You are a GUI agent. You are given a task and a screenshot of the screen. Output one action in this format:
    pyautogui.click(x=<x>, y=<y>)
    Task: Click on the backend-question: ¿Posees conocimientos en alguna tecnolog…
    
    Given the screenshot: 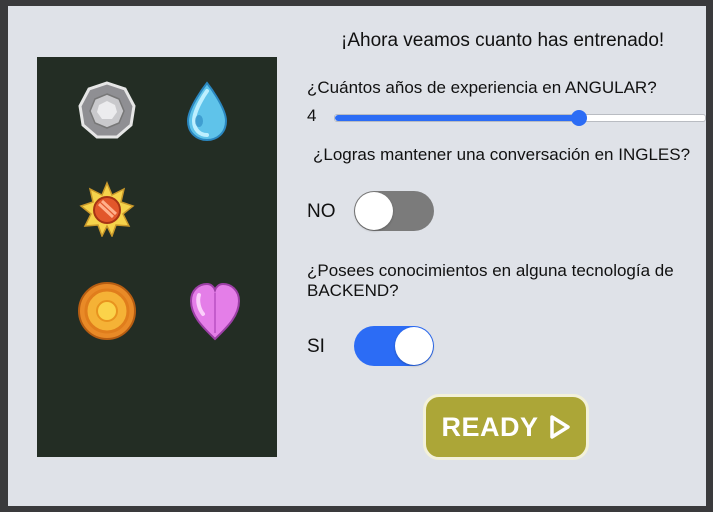 What is the action you would take?
    pyautogui.click(x=490, y=280)
    